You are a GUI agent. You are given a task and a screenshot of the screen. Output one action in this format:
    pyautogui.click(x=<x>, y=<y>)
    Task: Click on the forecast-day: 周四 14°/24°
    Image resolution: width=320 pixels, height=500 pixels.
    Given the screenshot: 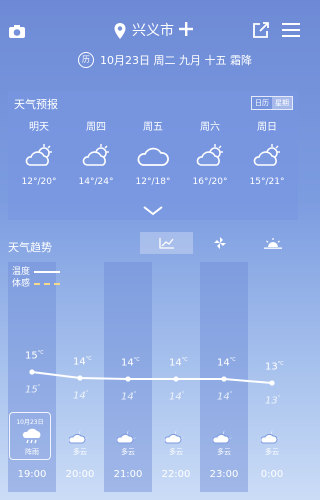 What is the action you would take?
    pyautogui.click(x=96, y=154)
    